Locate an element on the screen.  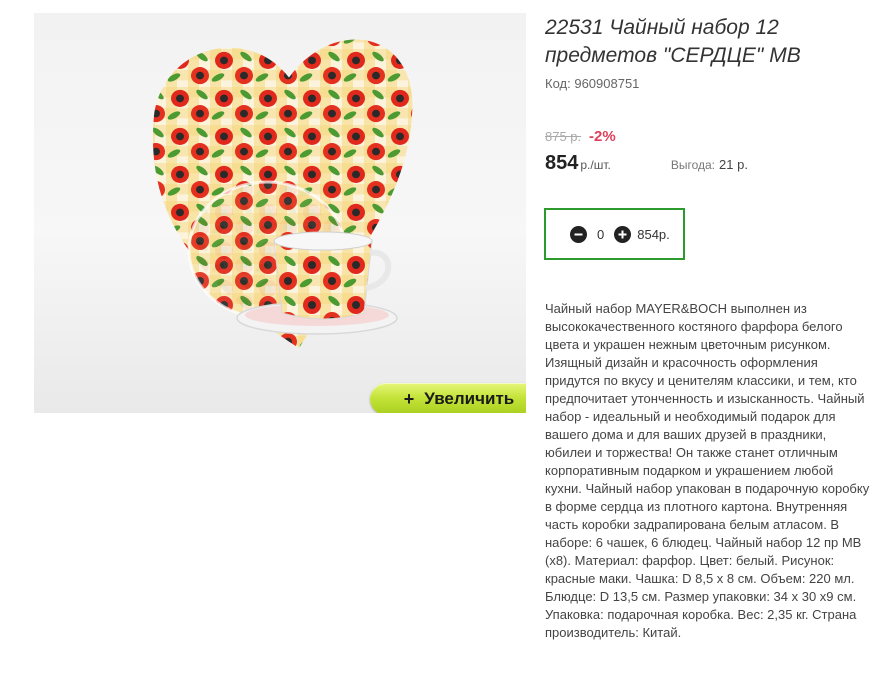
quantity-stepper: 0 854р. is located at coordinates (614, 234).